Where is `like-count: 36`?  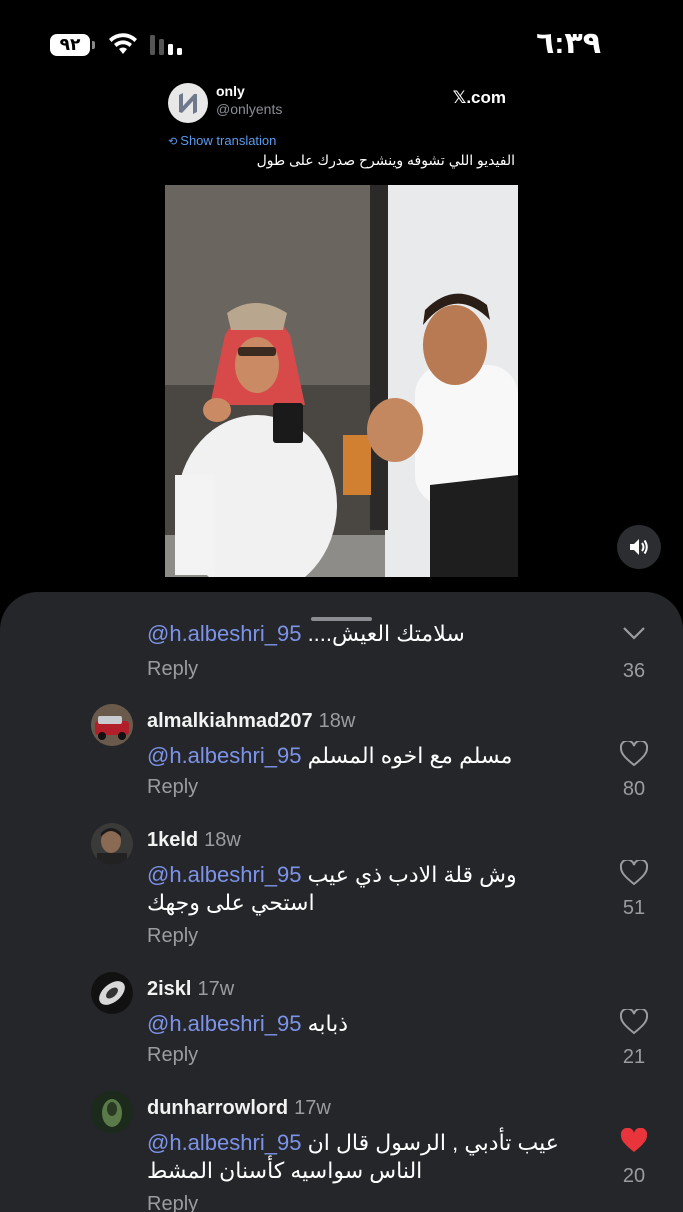
like-count: 36 is located at coordinates (634, 671).